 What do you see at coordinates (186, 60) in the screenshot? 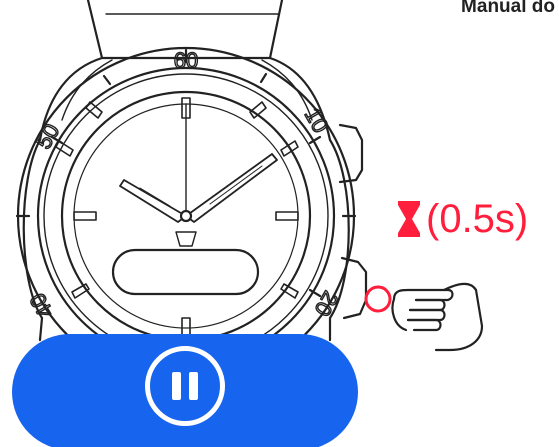
I see `bezel-number-60: 60` at bounding box center [186, 60].